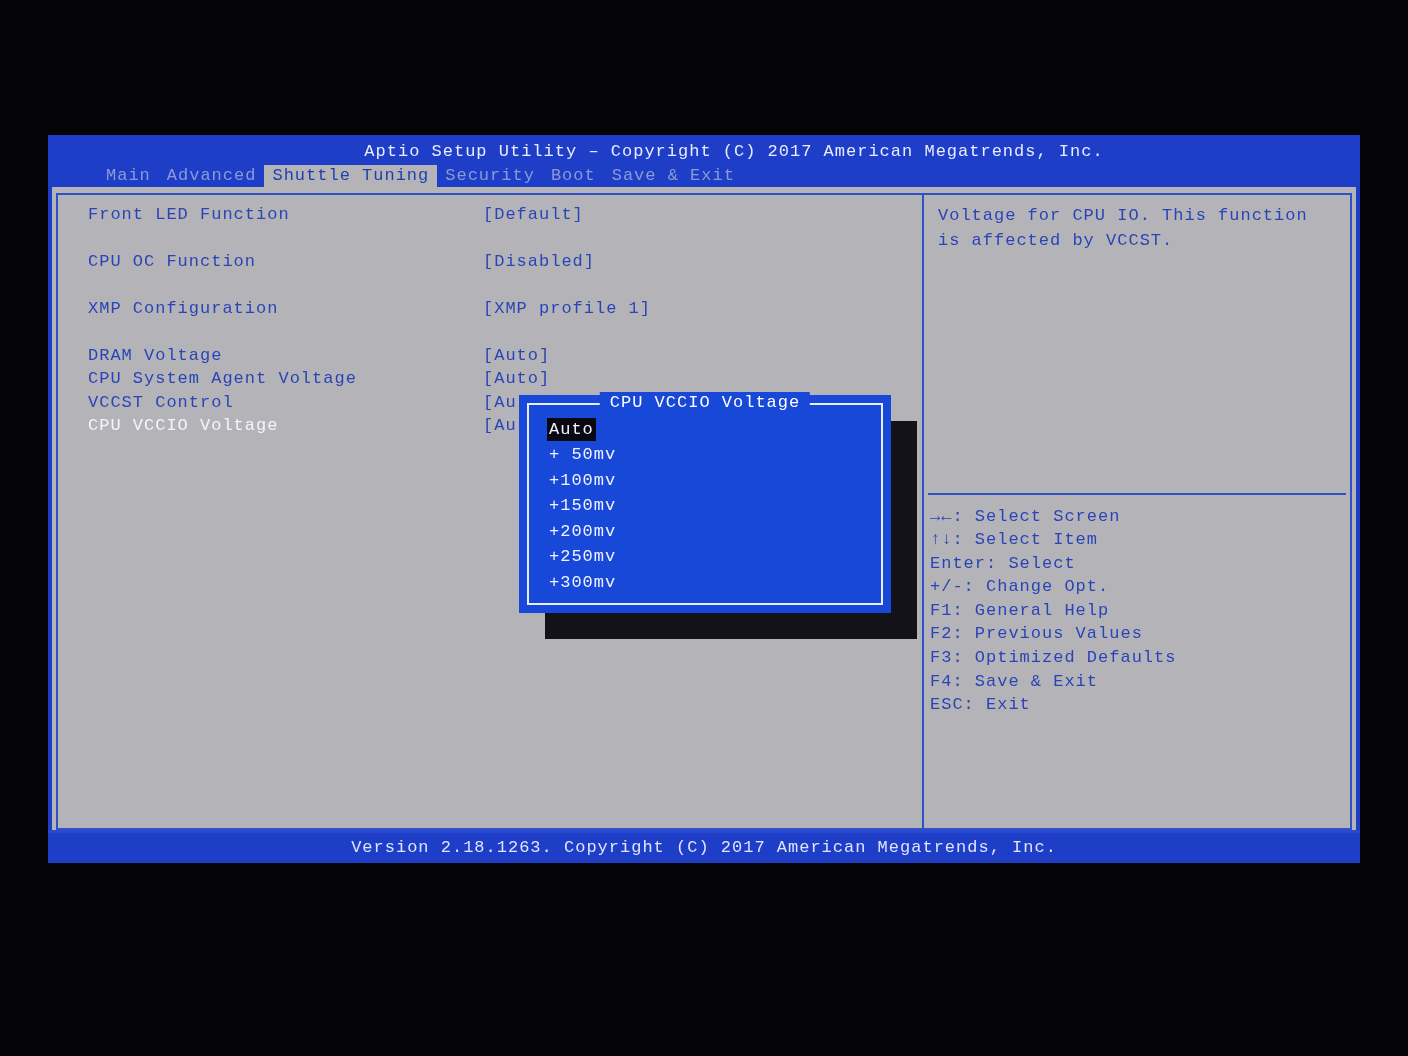  I want to click on menu-tab: Main, so click(128, 175).